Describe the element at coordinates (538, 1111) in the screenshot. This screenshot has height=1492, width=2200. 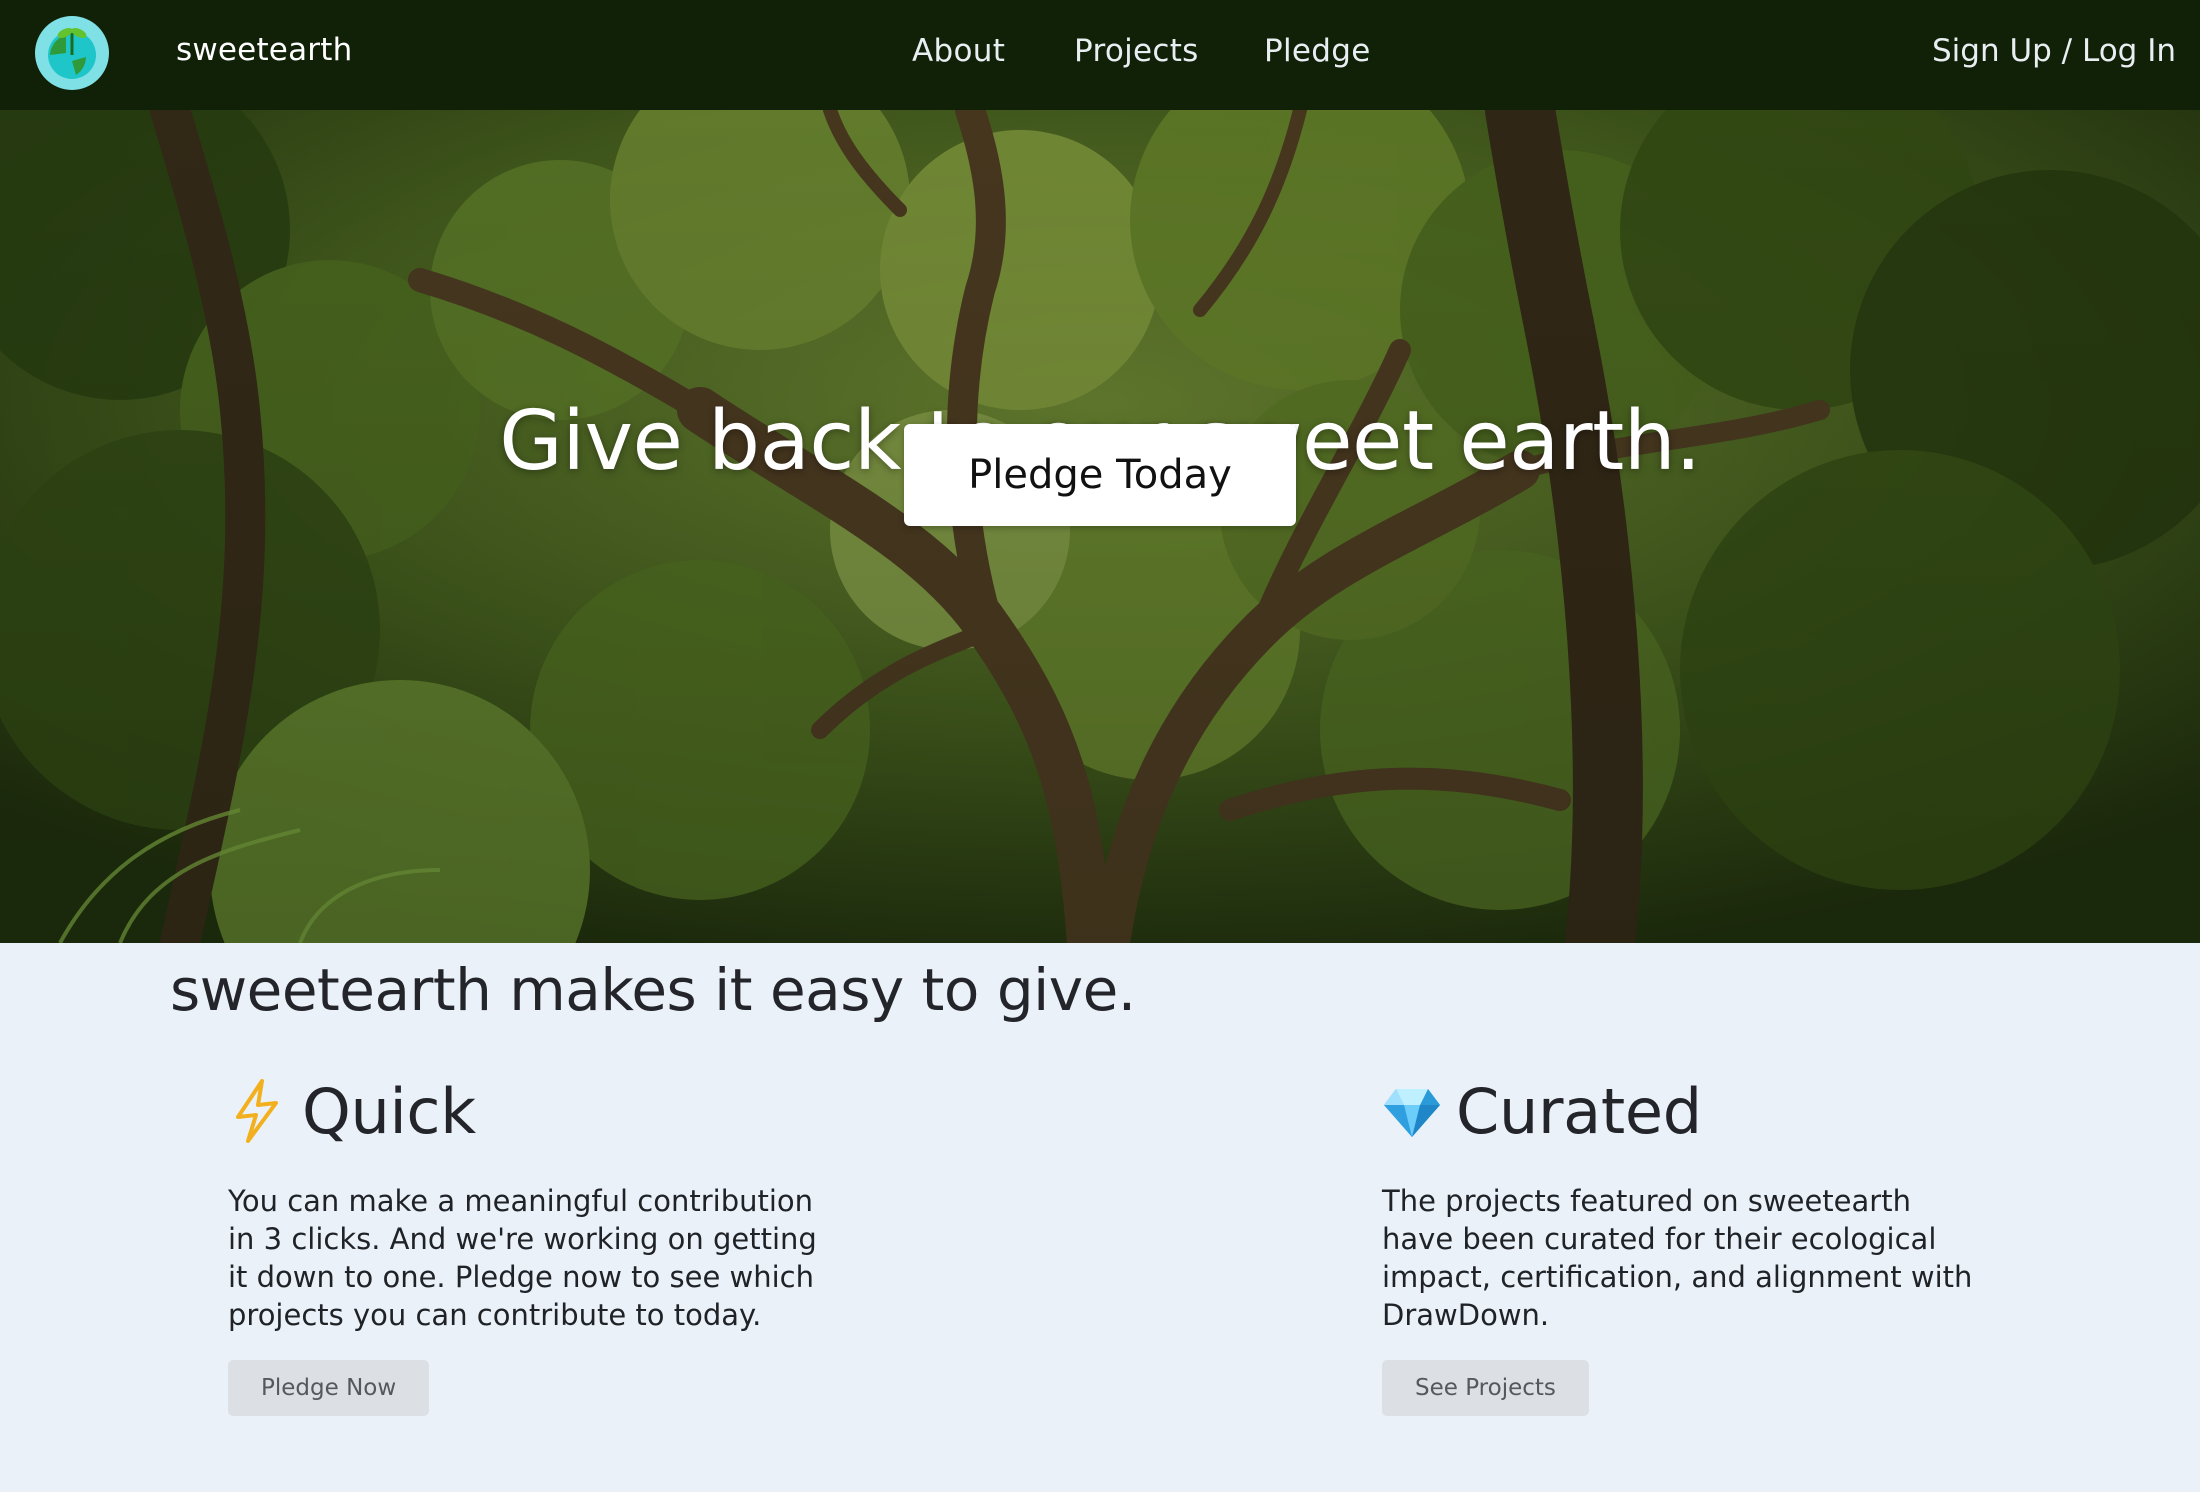
I see `feature-quick-header: Quick` at that location.